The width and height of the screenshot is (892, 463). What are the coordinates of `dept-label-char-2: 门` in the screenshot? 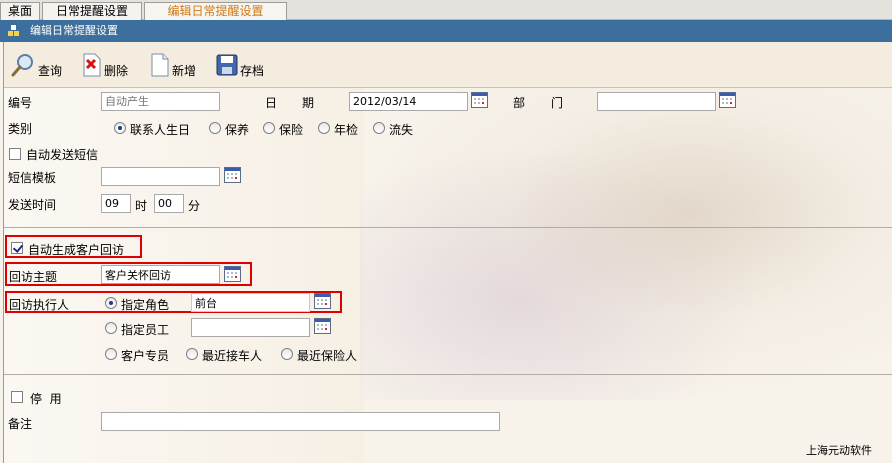 It's located at (557, 103).